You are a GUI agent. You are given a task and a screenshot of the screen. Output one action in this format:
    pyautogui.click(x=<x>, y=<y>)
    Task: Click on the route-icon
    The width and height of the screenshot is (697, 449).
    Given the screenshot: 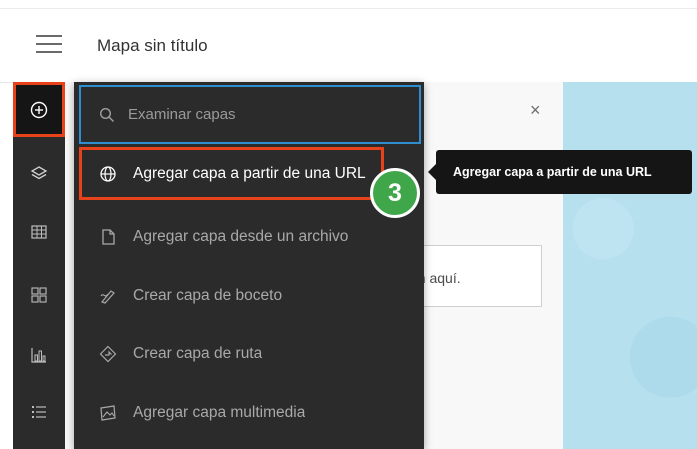 What is the action you would take?
    pyautogui.click(x=108, y=354)
    